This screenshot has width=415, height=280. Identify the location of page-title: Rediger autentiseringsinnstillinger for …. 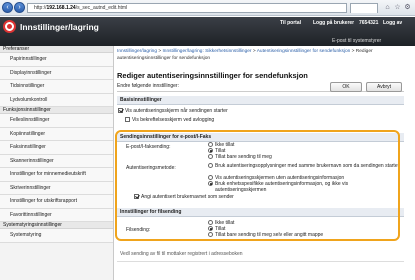
(212, 75).